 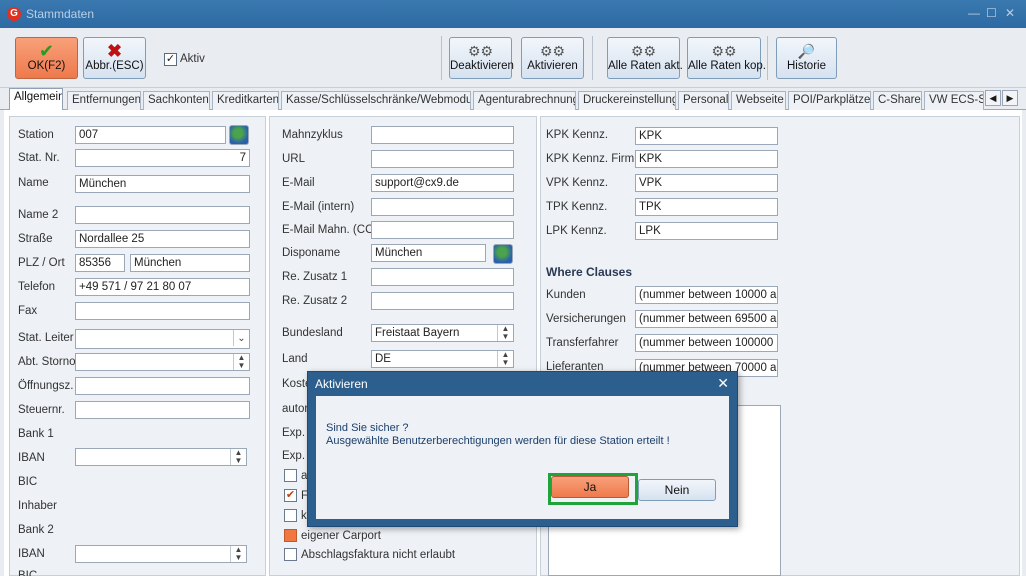 I want to click on tab-allgemein: Allgemein, so click(x=36, y=99).